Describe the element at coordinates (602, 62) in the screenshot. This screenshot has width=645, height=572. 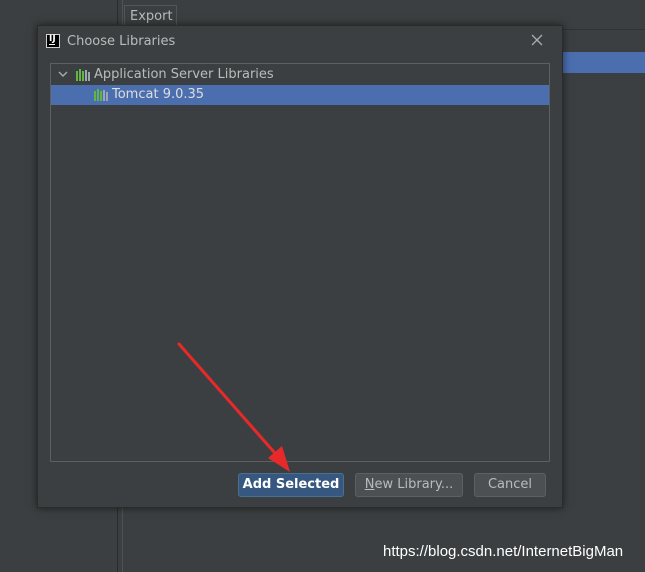
I see `background-selected-row` at that location.